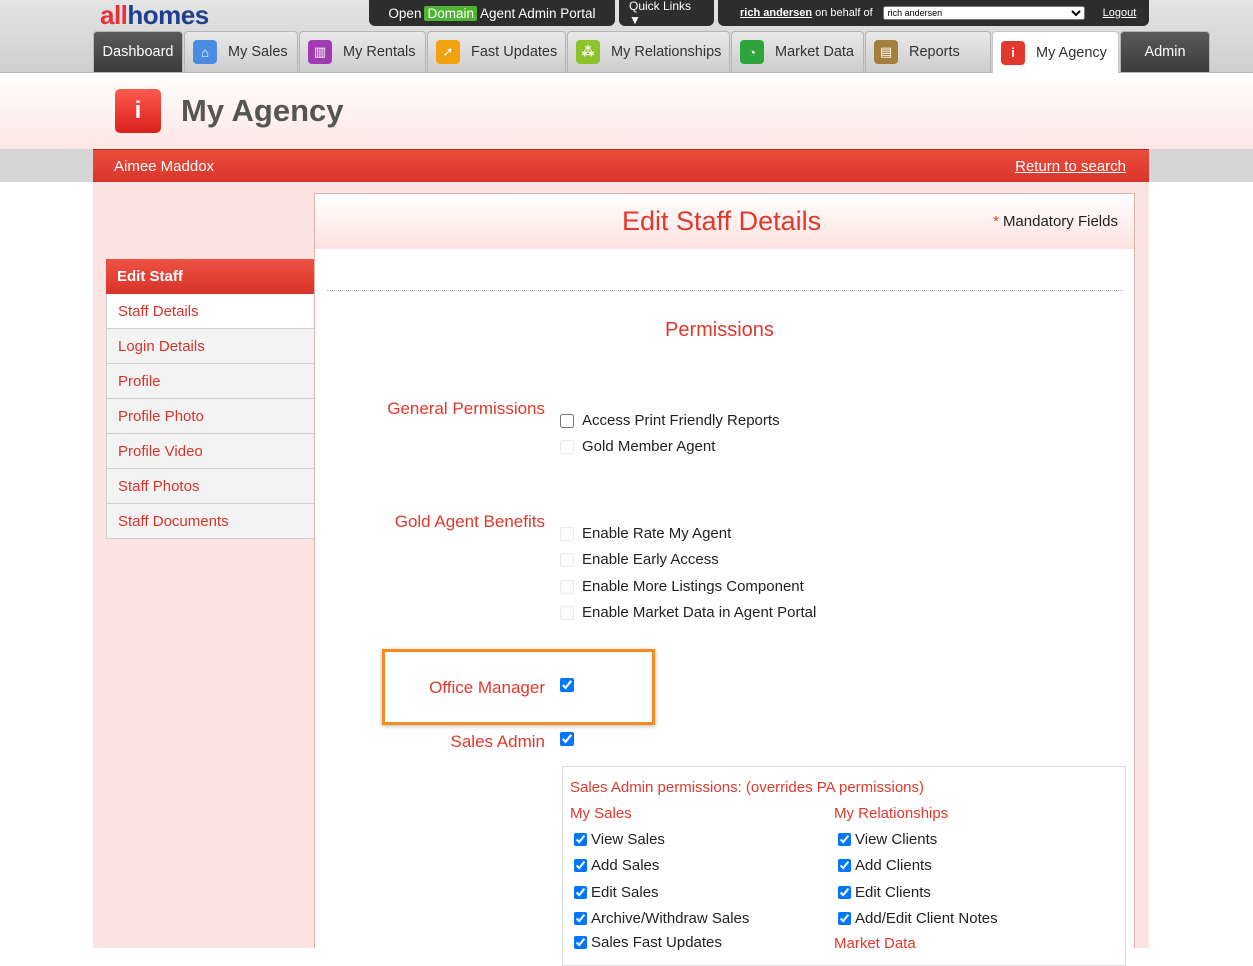  I want to click on rate-my-agent-option: Enable Rate My Agent, so click(645, 533).